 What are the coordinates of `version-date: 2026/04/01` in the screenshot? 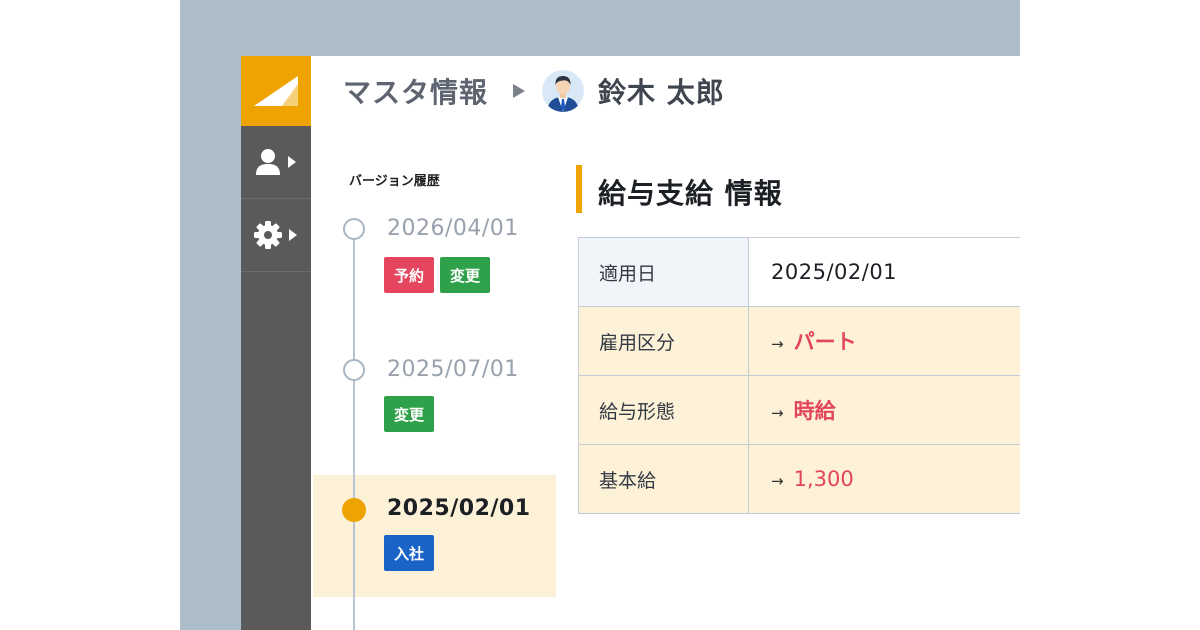 It's located at (453, 228).